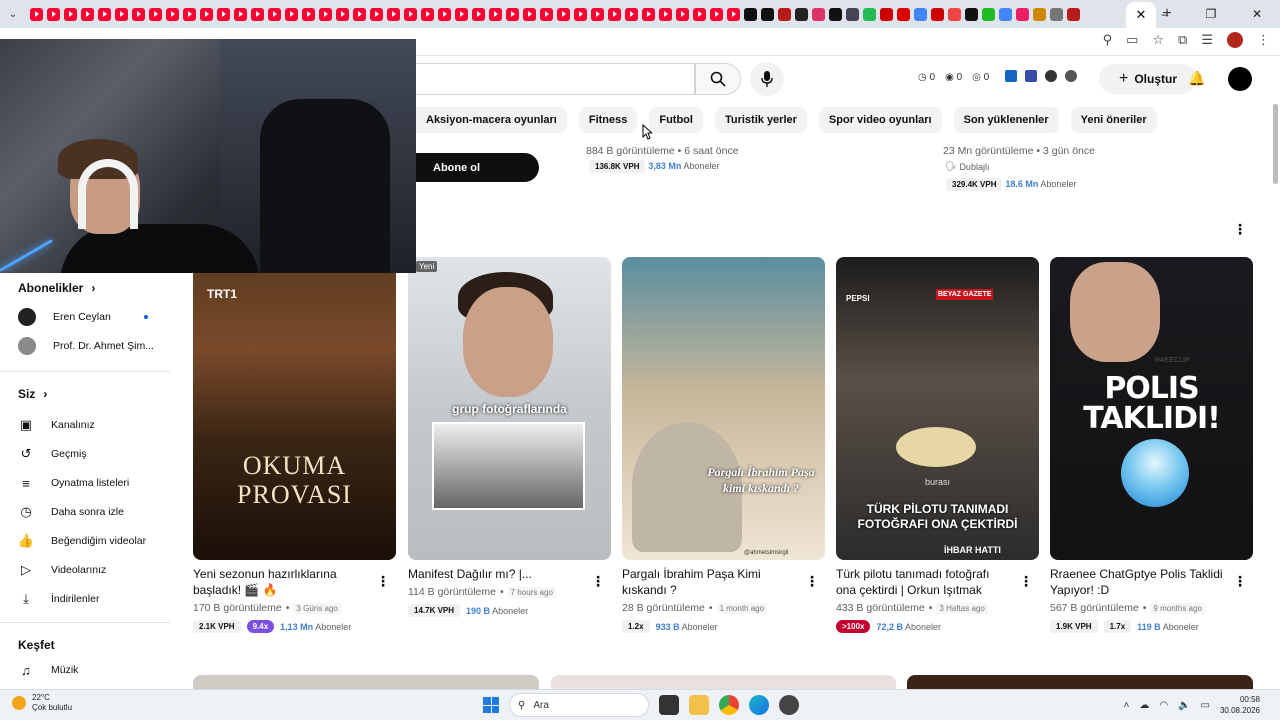 This screenshot has height=720, width=1280. Describe the element at coordinates (555, 79) in the screenshot. I see `search-input` at that location.